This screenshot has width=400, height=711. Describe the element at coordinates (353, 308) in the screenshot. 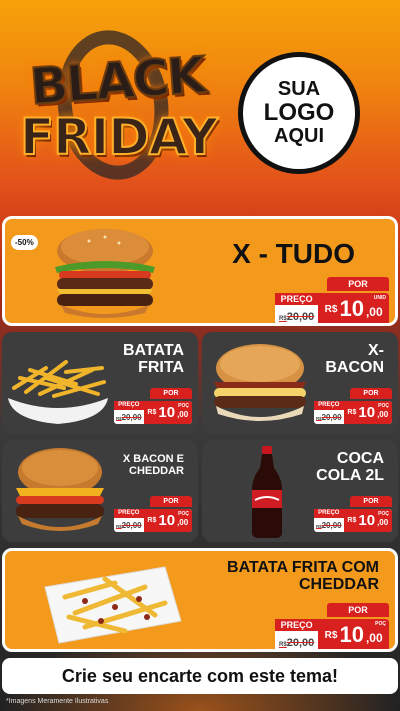

I see `new-price: R$ 10,00 UNID` at that location.